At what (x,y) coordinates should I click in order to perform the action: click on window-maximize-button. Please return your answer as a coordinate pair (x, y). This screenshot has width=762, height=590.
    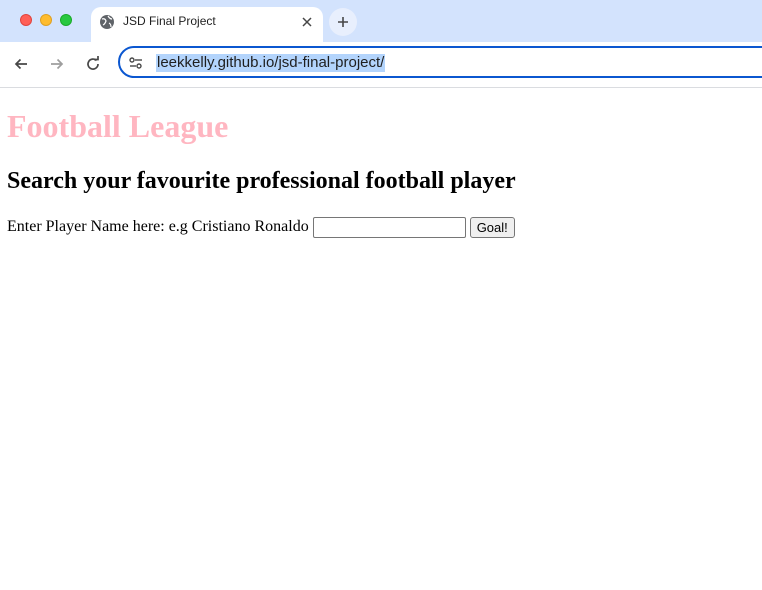
    Looking at the image, I should click on (66, 20).